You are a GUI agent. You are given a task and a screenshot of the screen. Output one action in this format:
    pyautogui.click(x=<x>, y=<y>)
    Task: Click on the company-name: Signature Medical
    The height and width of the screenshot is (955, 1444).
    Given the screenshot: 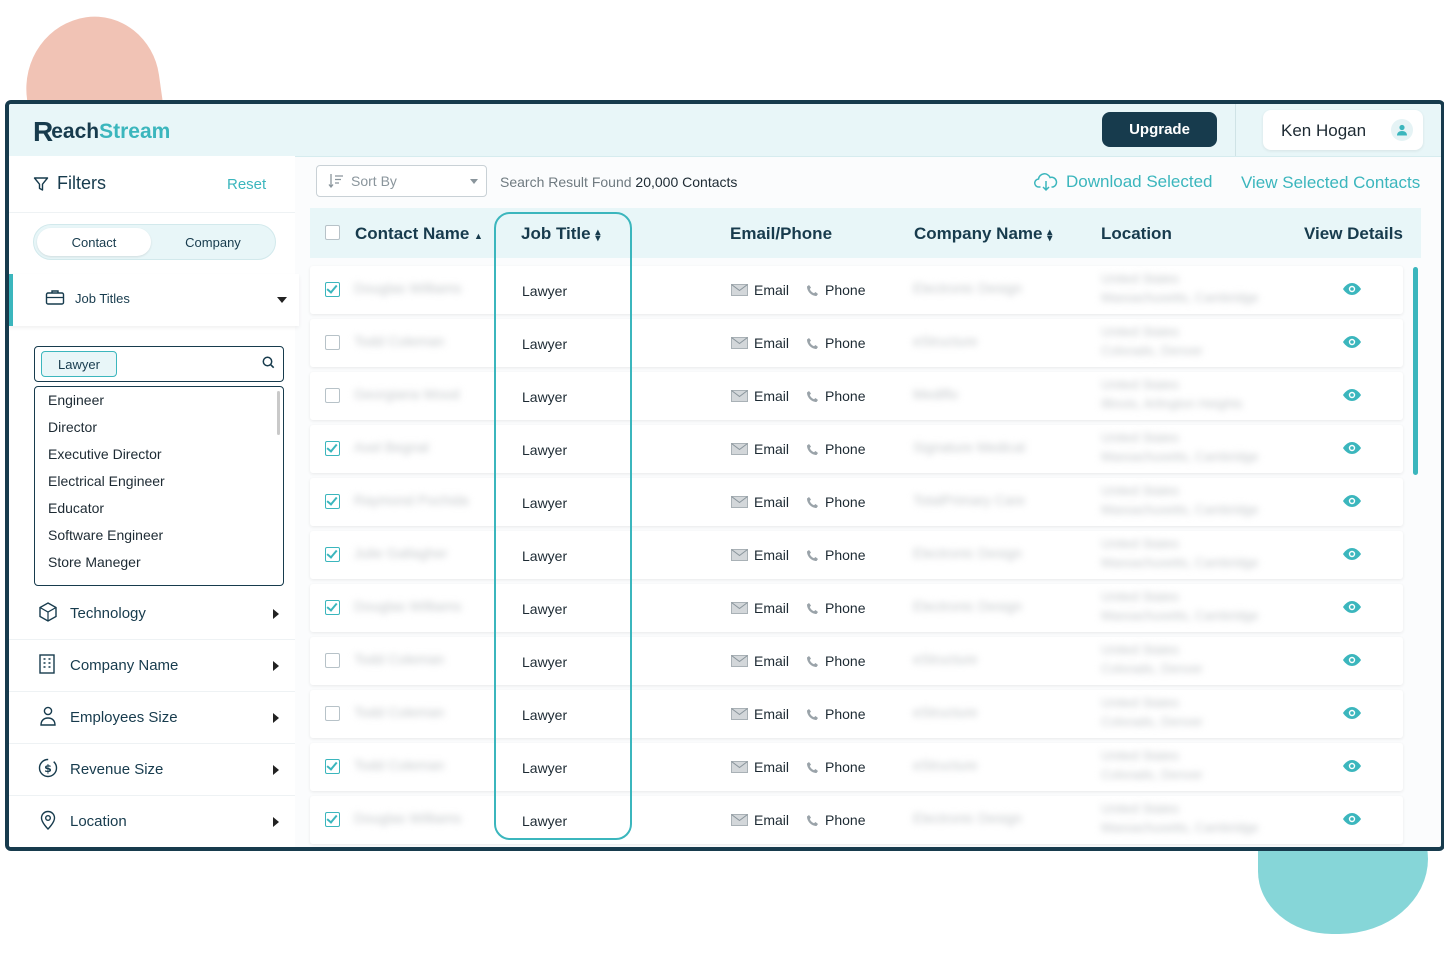 What is the action you would take?
    pyautogui.click(x=969, y=447)
    